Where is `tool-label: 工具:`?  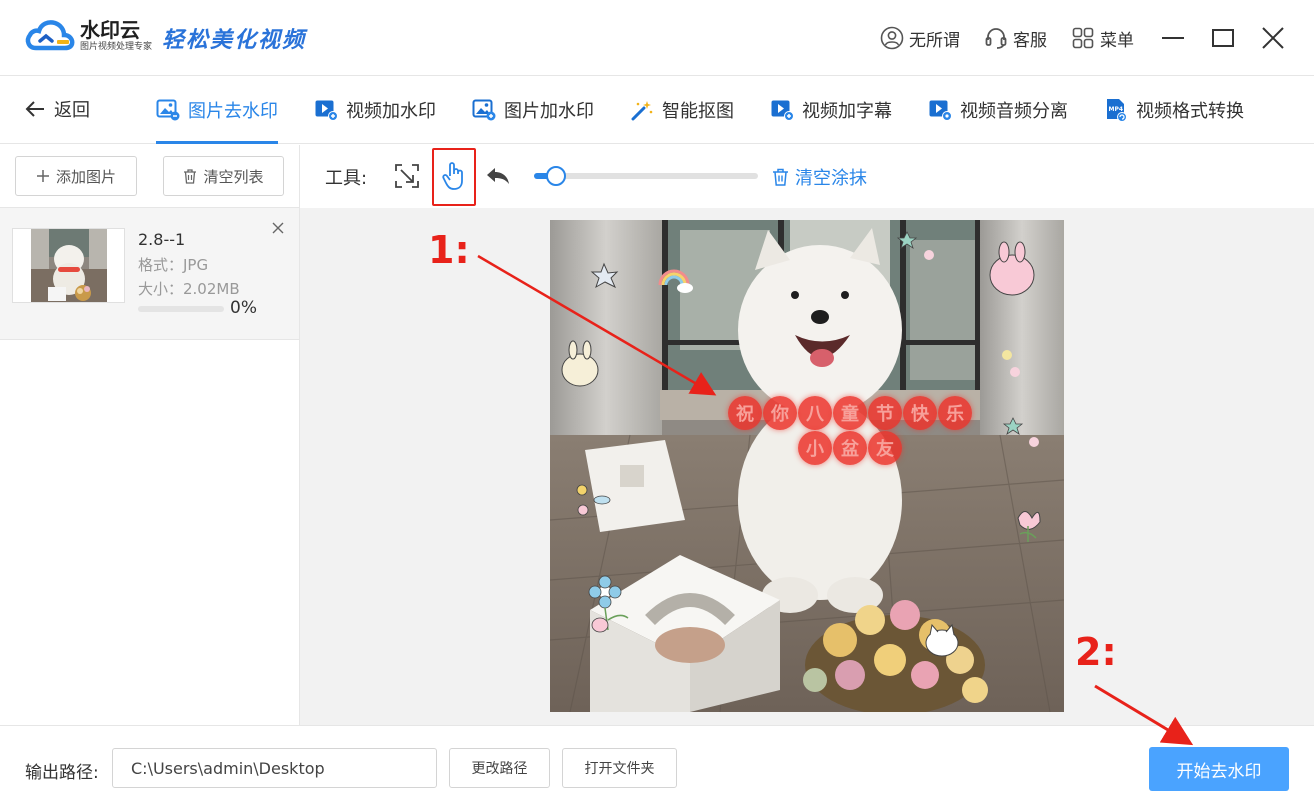 tool-label: 工具: is located at coordinates (346, 178).